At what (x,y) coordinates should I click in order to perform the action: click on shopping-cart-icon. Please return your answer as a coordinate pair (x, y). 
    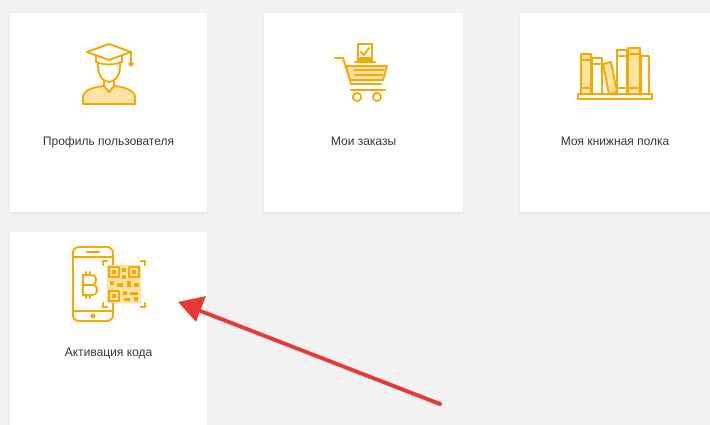
    Looking at the image, I should click on (363, 73).